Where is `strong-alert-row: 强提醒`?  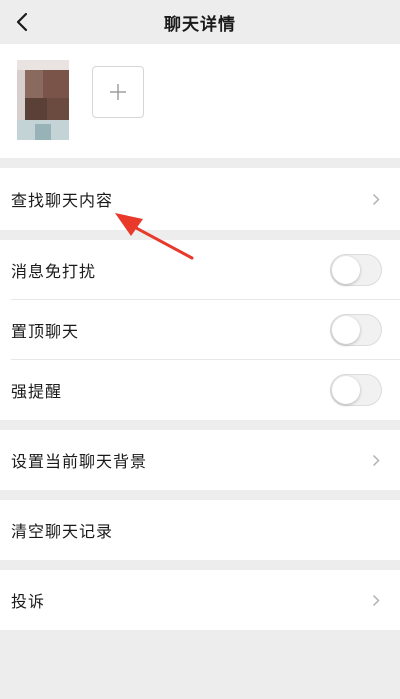
strong-alert-row: 强提醒 is located at coordinates (200, 390).